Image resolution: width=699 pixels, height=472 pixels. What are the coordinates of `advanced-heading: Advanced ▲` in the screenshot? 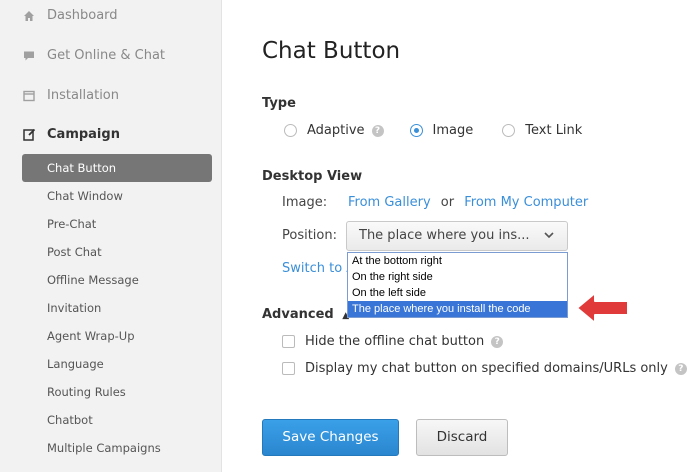 It's located at (305, 314).